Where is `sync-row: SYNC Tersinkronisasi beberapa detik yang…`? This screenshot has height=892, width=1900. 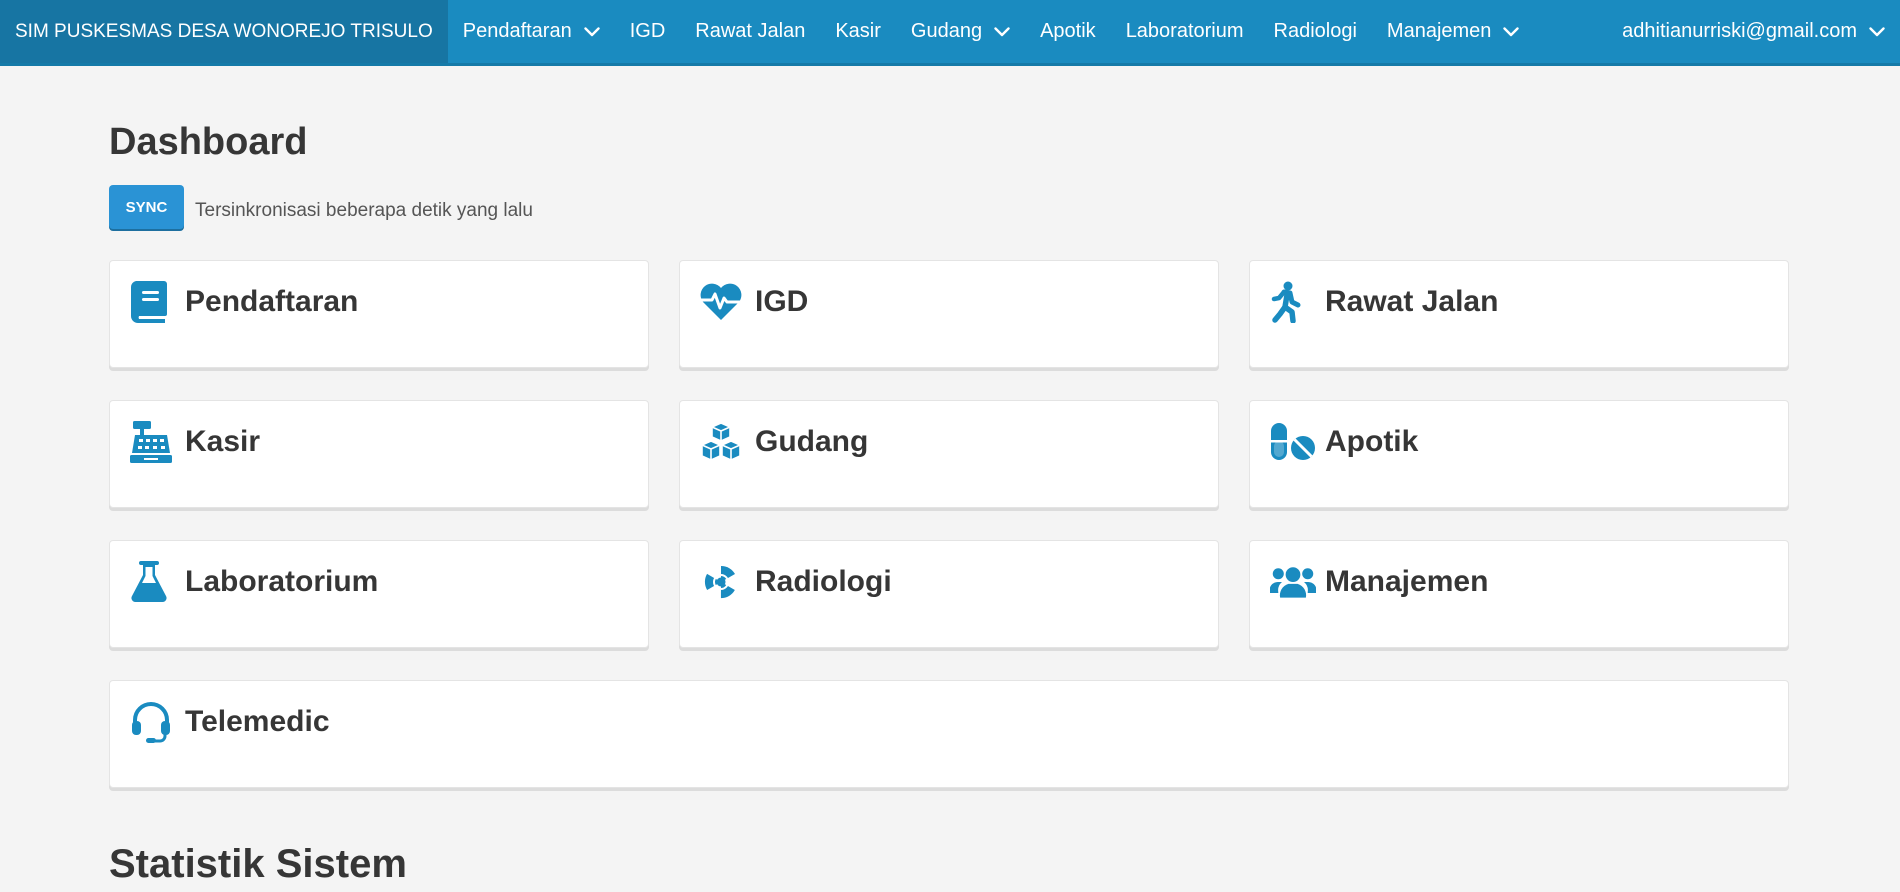
sync-row: SYNC Tersinkronisasi beberapa detik yang… is located at coordinates (321, 207).